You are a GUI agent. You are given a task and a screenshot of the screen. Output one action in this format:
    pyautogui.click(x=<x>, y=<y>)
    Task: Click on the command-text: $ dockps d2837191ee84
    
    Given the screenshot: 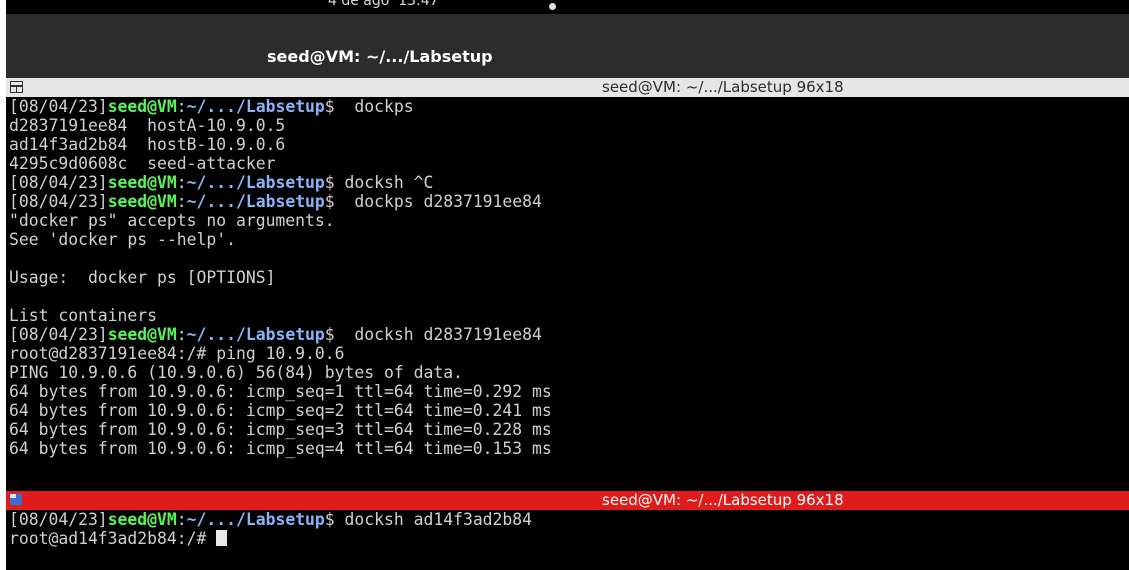 What is the action you would take?
    pyautogui.click(x=433, y=201)
    